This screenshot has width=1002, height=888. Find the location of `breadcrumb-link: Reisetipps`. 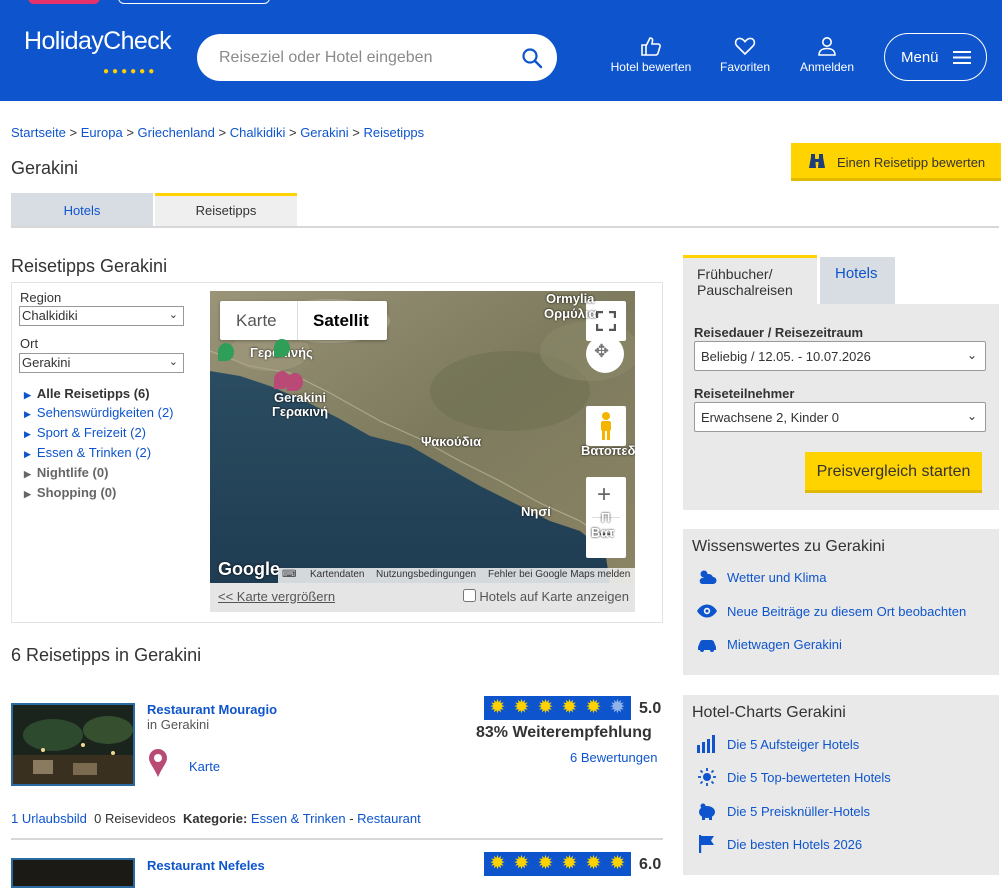

breadcrumb-link: Reisetipps is located at coordinates (393, 132).